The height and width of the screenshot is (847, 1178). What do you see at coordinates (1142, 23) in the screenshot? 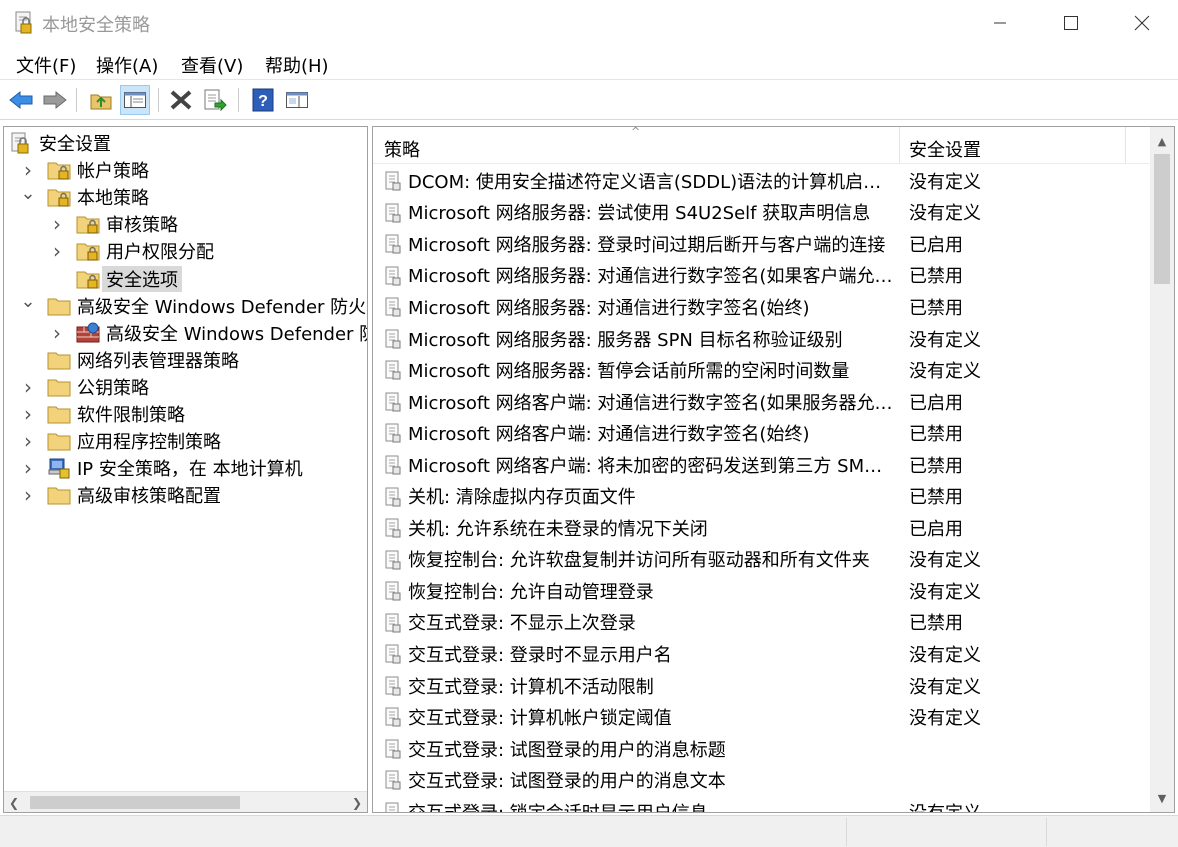
I see `close-button` at bounding box center [1142, 23].